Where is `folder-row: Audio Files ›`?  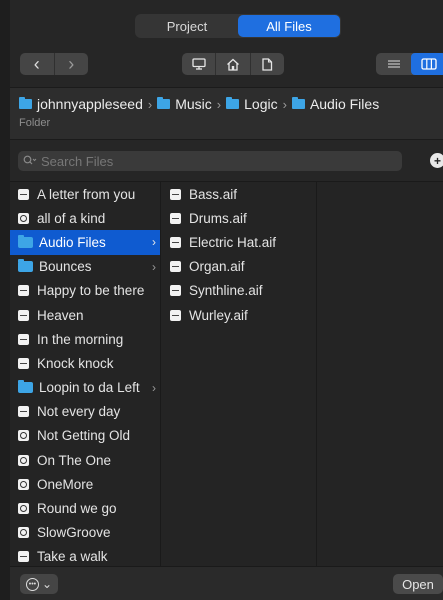
folder-row: Audio Files › is located at coordinates (85, 242).